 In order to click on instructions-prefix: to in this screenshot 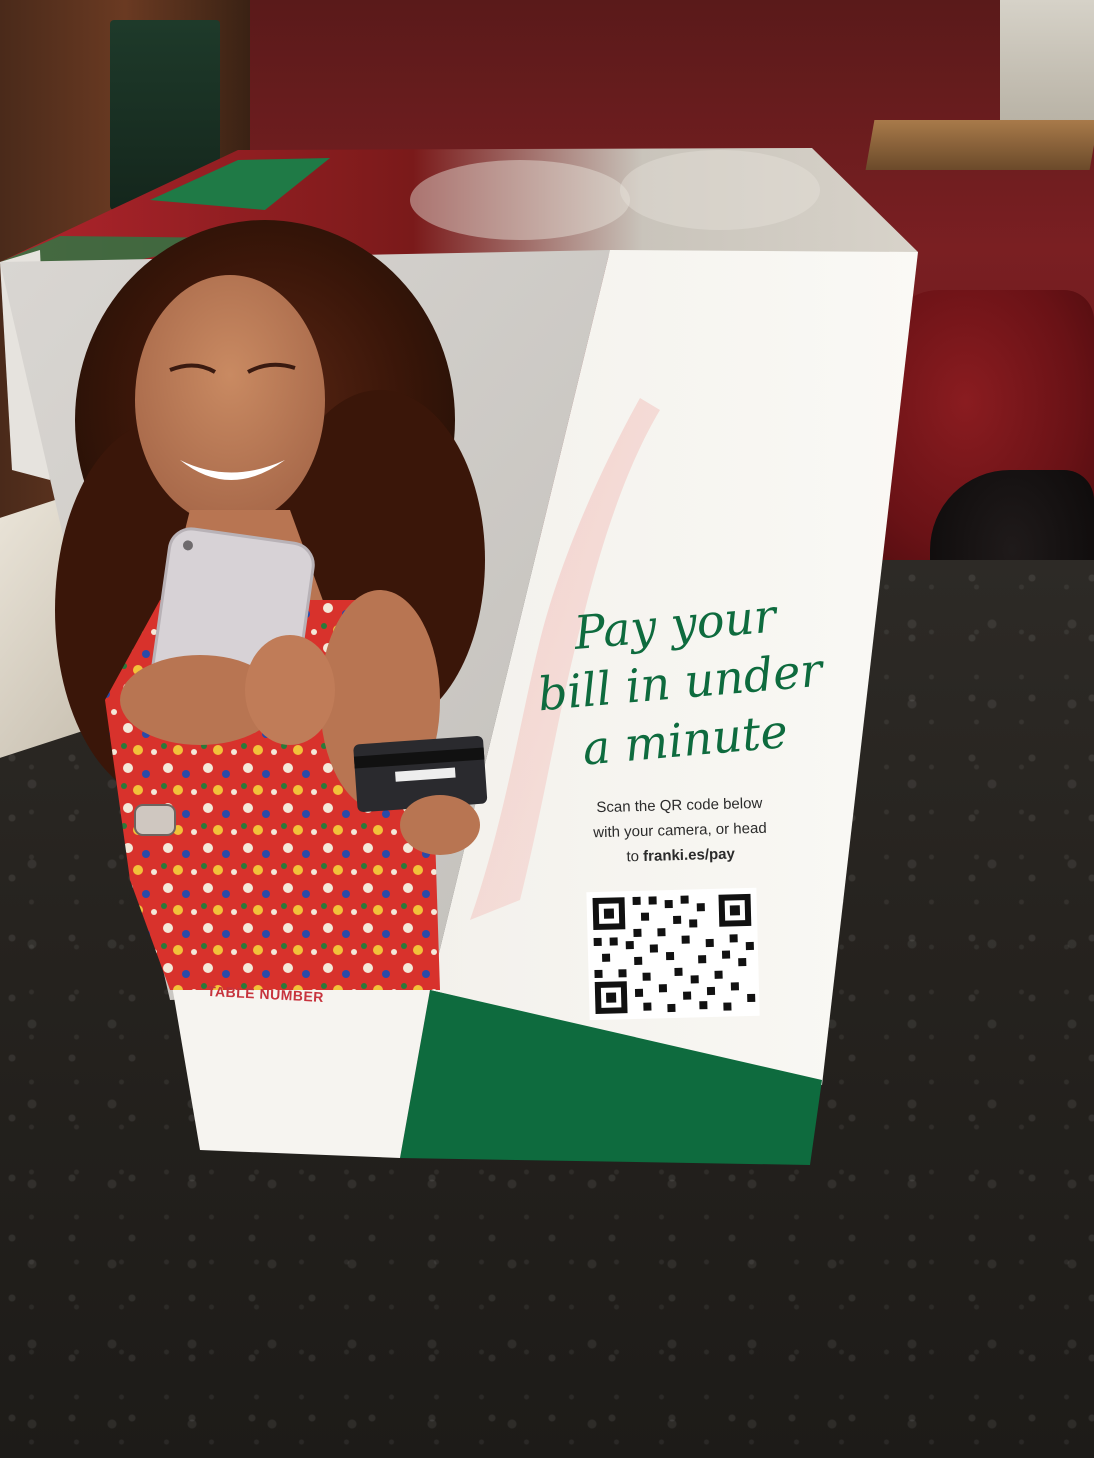, I will do `click(635, 856)`.